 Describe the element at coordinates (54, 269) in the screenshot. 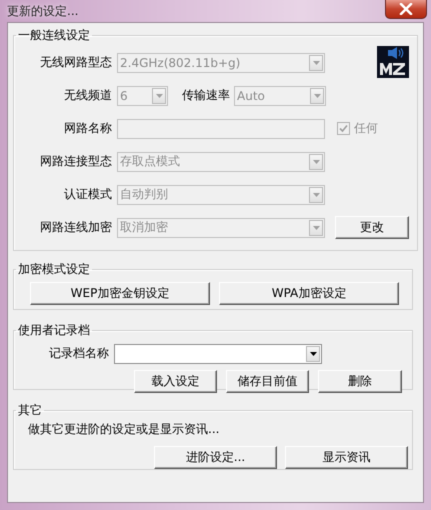

I see `group-title: 加密模式设定` at that location.